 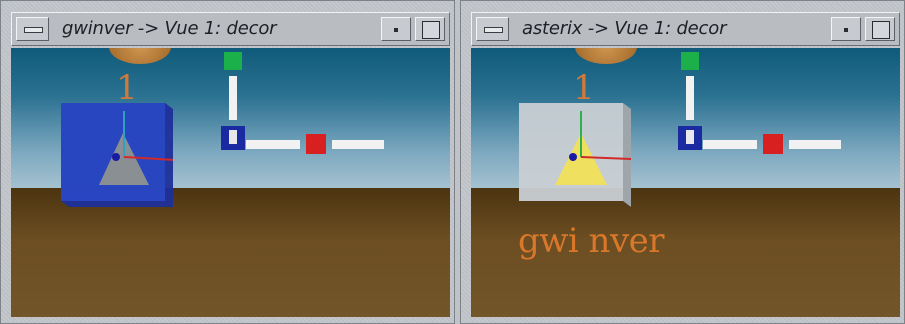 What do you see at coordinates (591, 241) in the screenshot?
I see `3d-text-label: gwi nver` at bounding box center [591, 241].